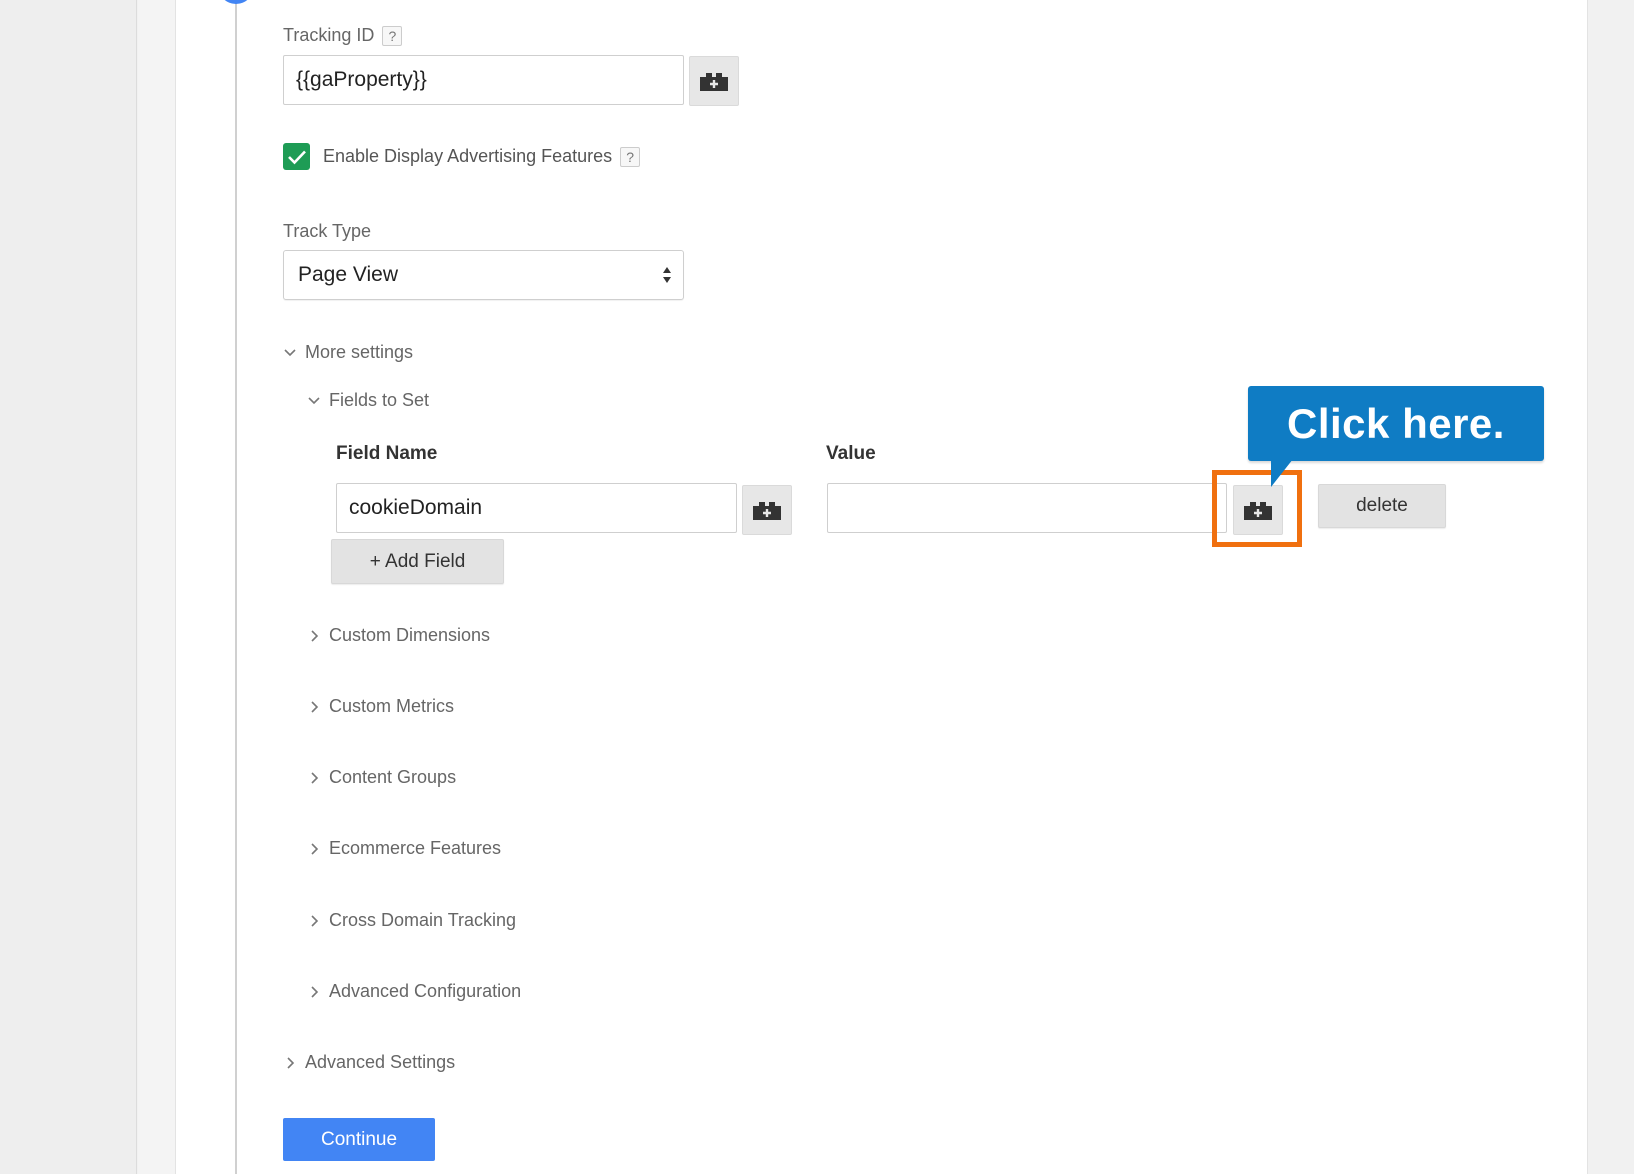 The image size is (1634, 1174). I want to click on continue-button: Continue, so click(359, 1139).